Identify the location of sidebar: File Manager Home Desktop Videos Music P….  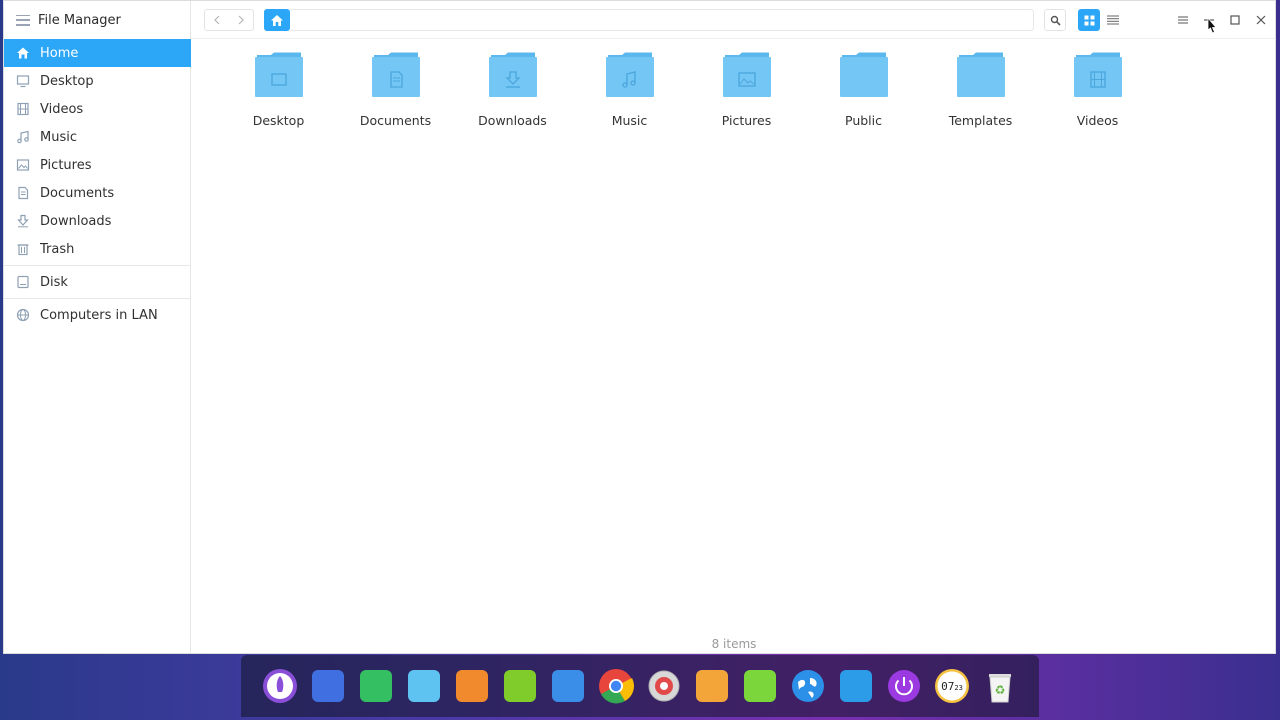
(97, 327).